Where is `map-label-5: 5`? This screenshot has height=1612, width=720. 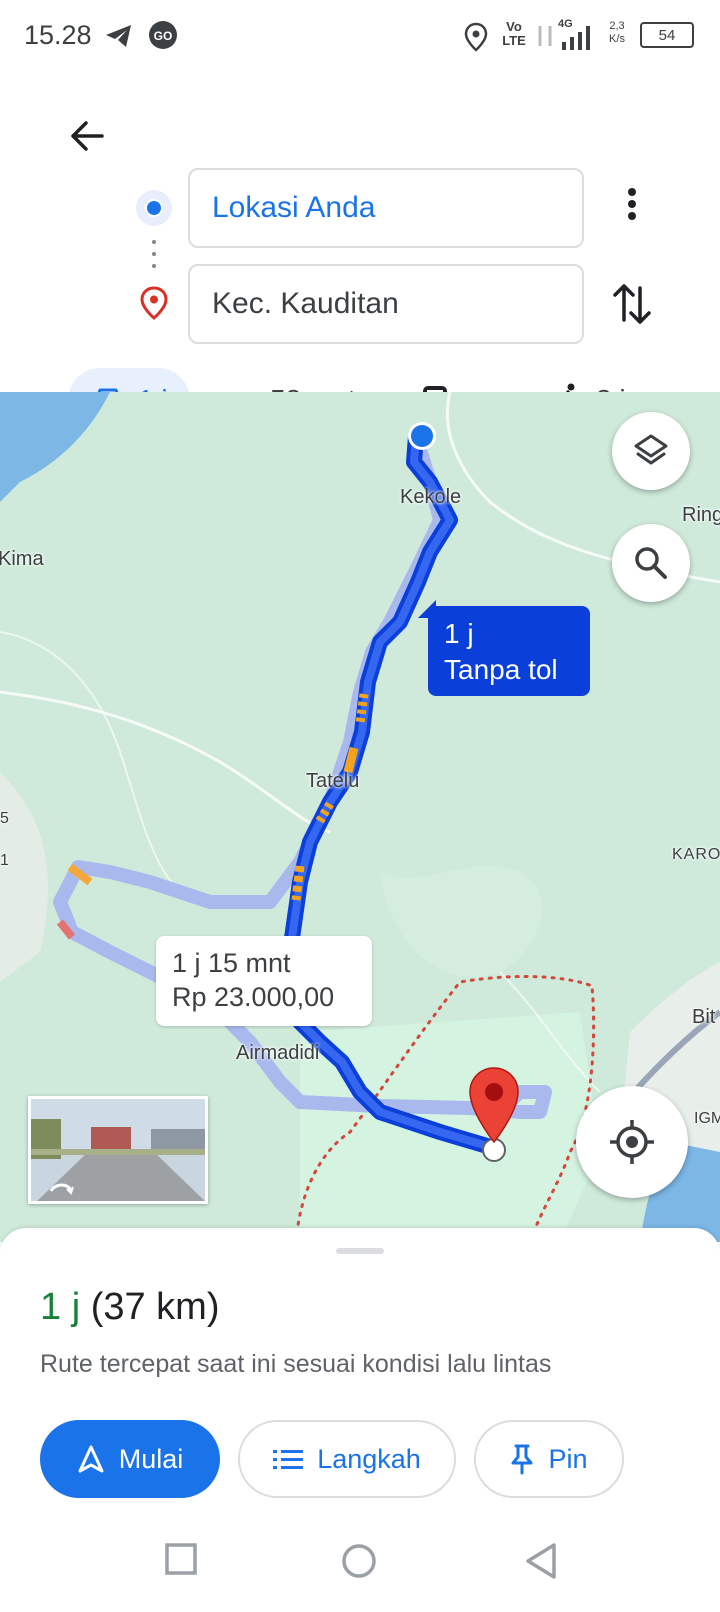
map-label-5: 5 is located at coordinates (4, 818).